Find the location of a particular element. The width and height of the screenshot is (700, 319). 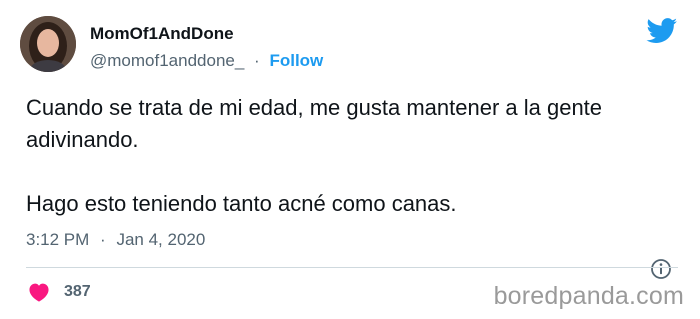

tweet-meta: 3:12 PM · Jan 4, 2020 is located at coordinates (115, 240).